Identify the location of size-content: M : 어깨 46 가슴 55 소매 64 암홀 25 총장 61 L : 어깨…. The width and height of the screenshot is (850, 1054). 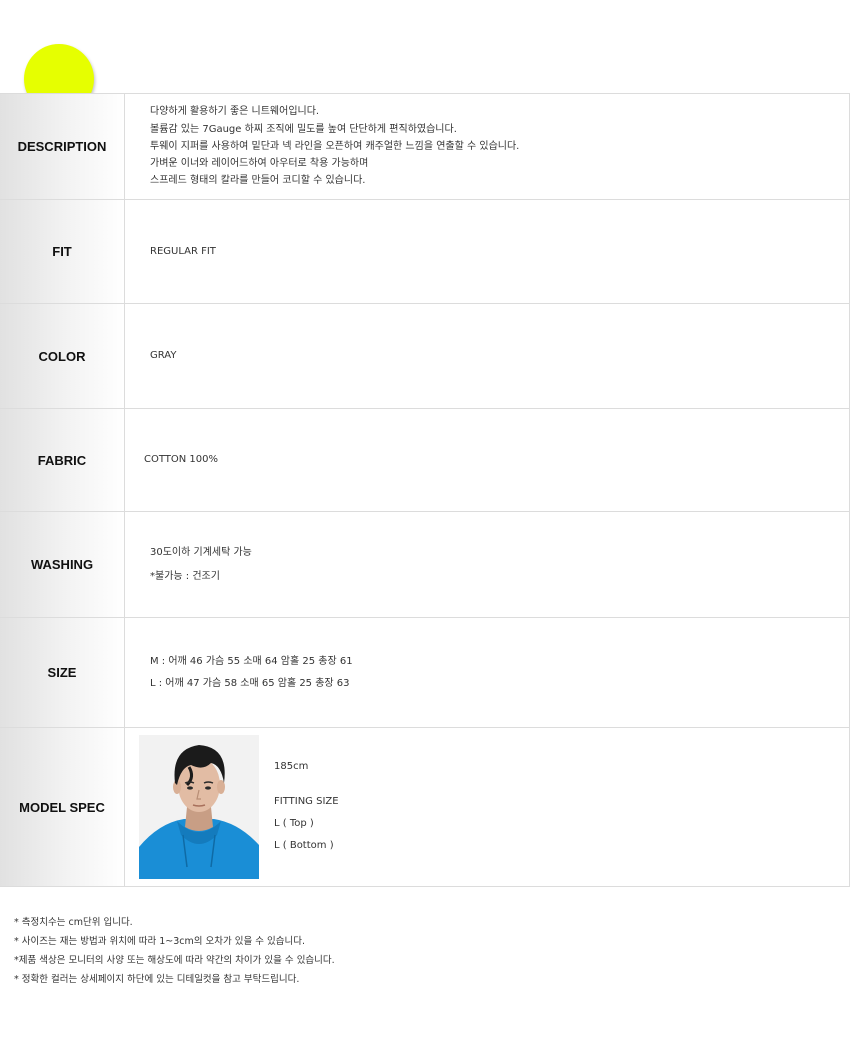
(487, 672).